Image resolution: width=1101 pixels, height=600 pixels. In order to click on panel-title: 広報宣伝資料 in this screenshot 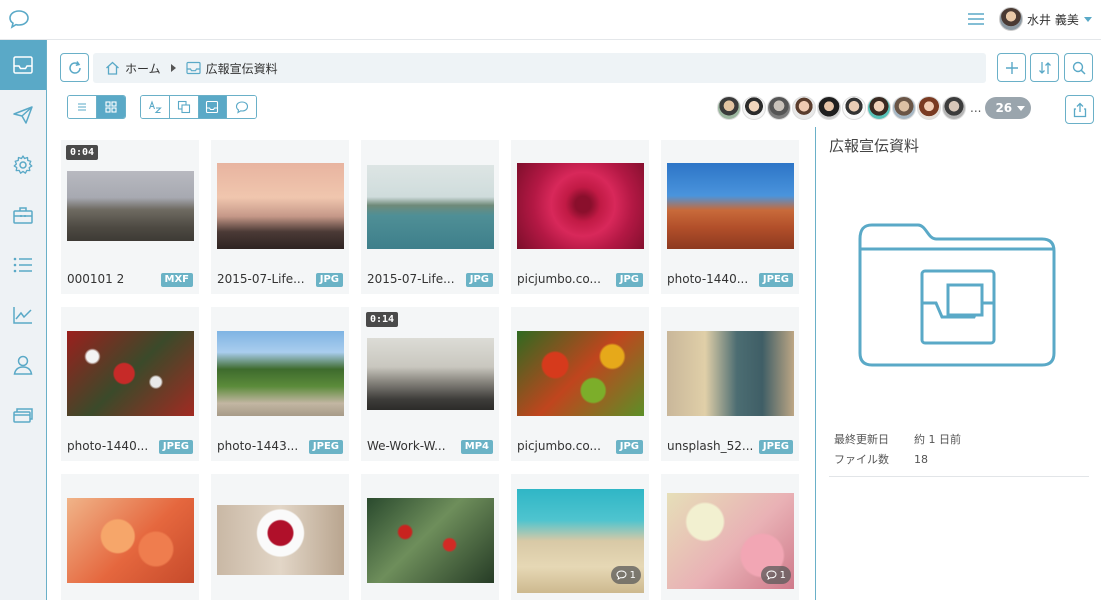, I will do `click(874, 146)`.